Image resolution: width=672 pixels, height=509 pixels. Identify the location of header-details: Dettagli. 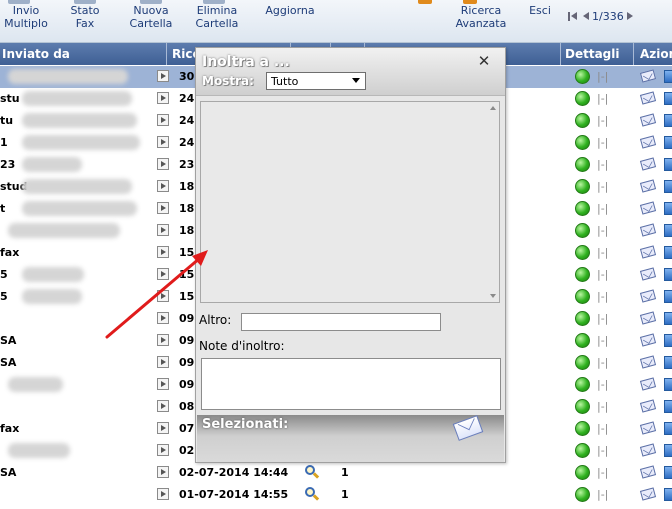
(592, 54).